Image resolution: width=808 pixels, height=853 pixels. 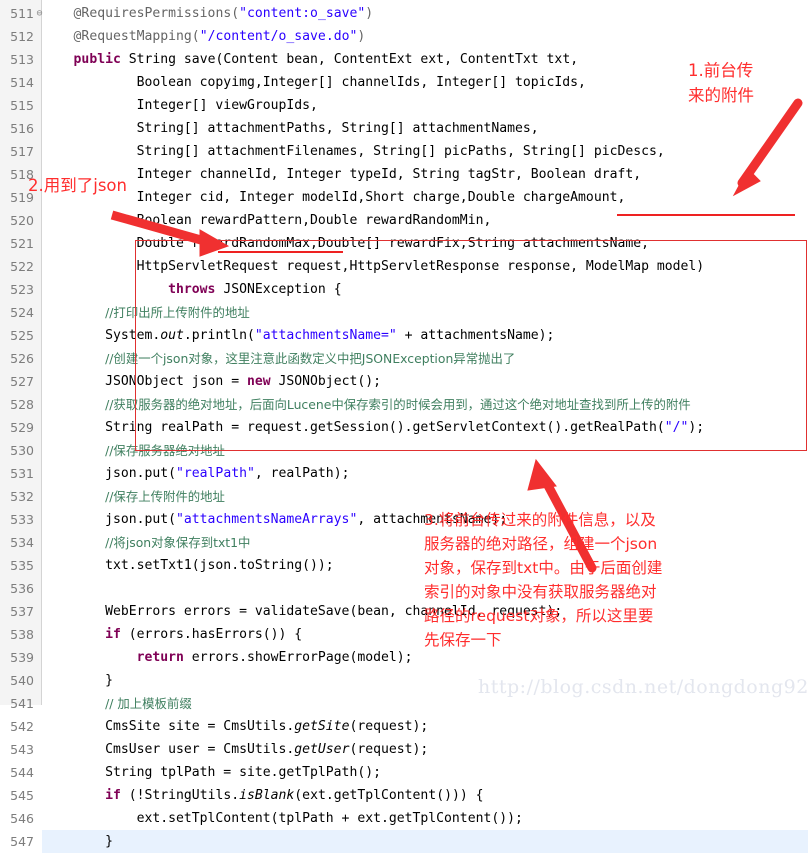 What do you see at coordinates (22, 680) in the screenshot?
I see `line-number: 540` at bounding box center [22, 680].